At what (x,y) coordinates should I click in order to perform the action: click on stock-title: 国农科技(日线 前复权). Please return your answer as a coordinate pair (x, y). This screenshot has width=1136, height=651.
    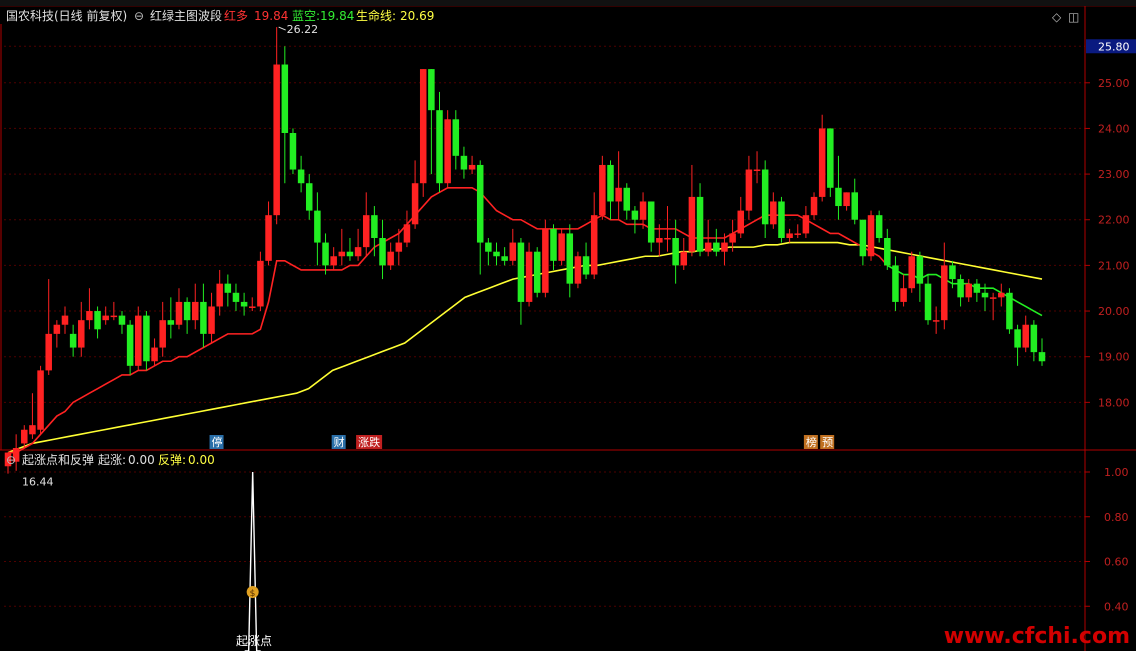
    Looking at the image, I should click on (66, 16).